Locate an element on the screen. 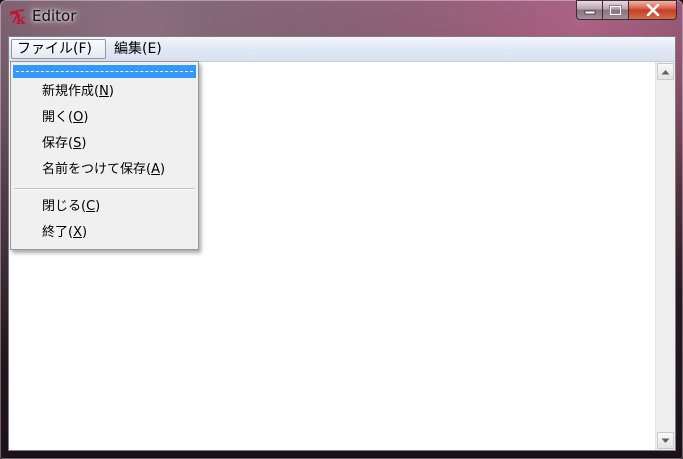 This screenshot has width=683, height=459. menu-edit: 編集(E) is located at coordinates (138, 49).